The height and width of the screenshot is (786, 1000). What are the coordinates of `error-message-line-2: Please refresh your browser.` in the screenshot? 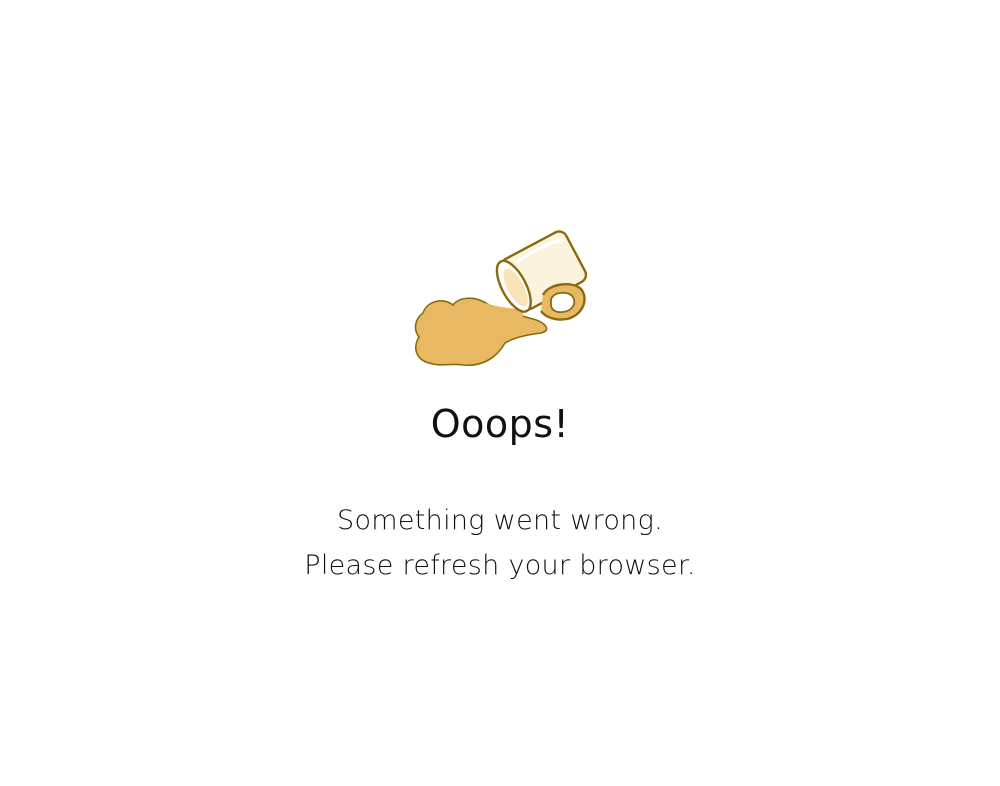 It's located at (500, 565).